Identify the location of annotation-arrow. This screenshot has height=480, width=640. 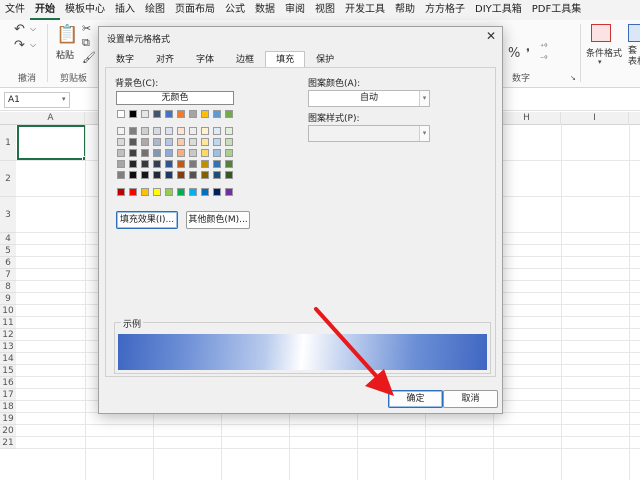
(354, 351).